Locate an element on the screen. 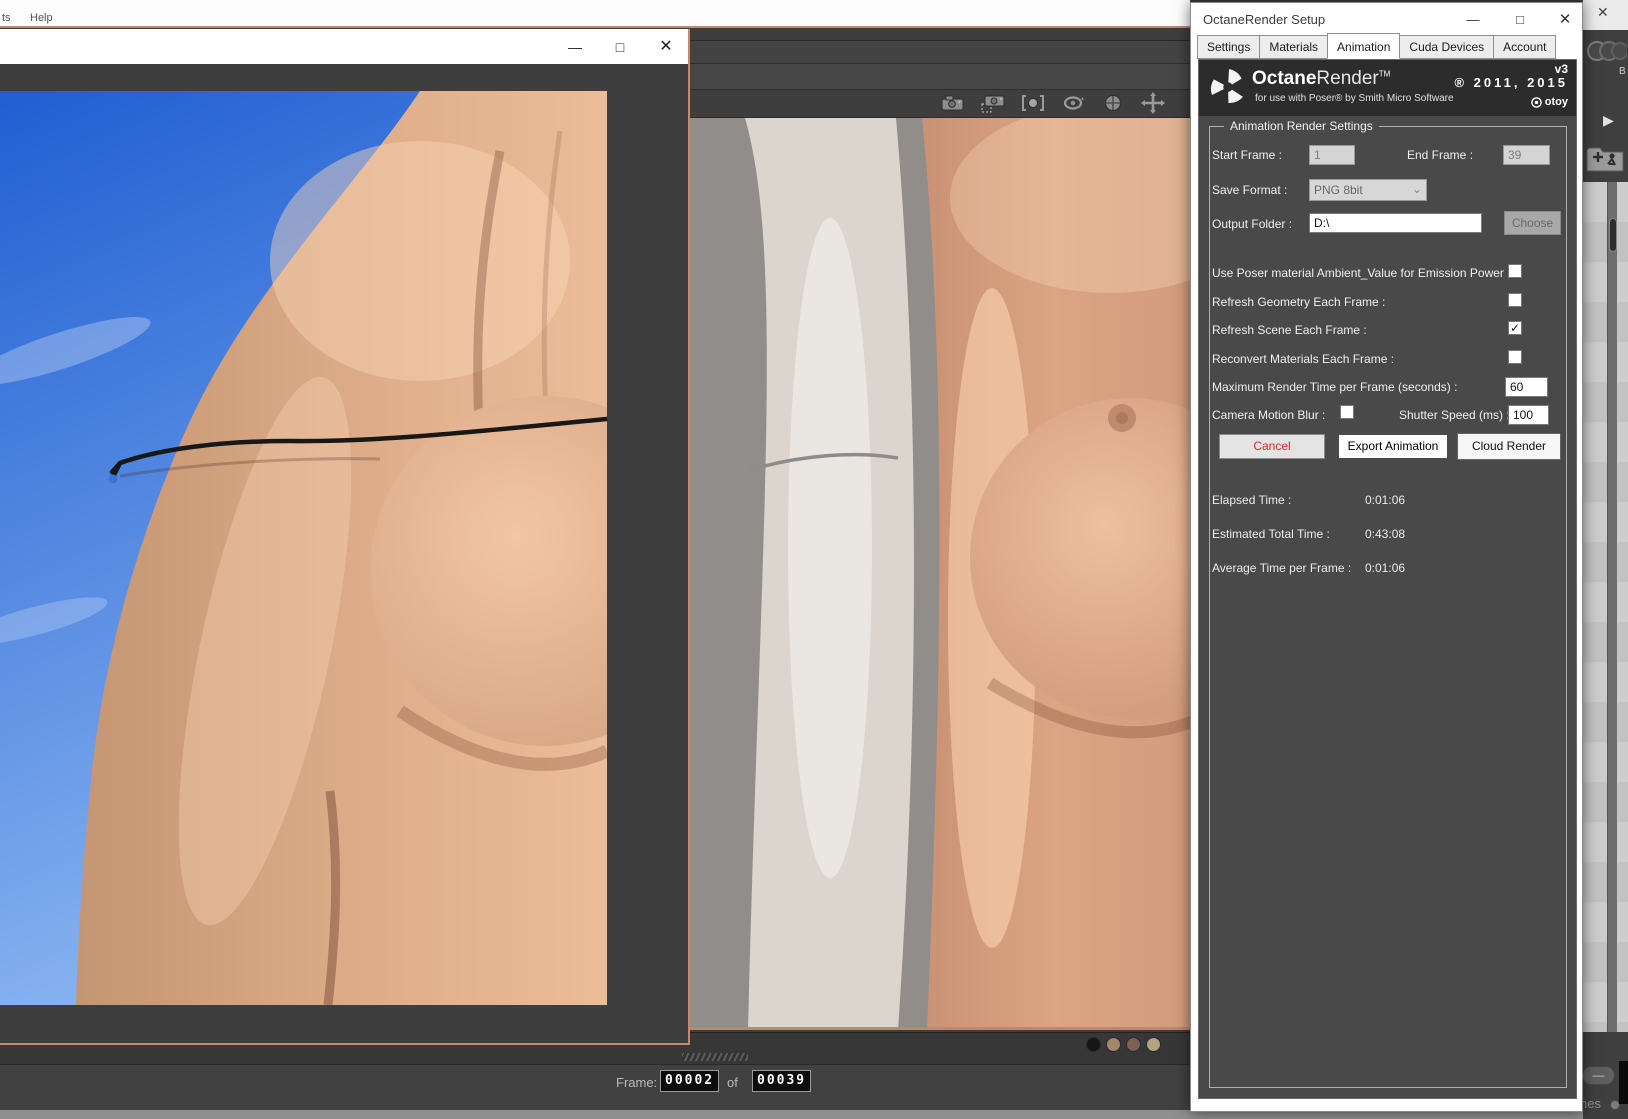  average-time-label: Average Time per Frame : is located at coordinates (1282, 568).